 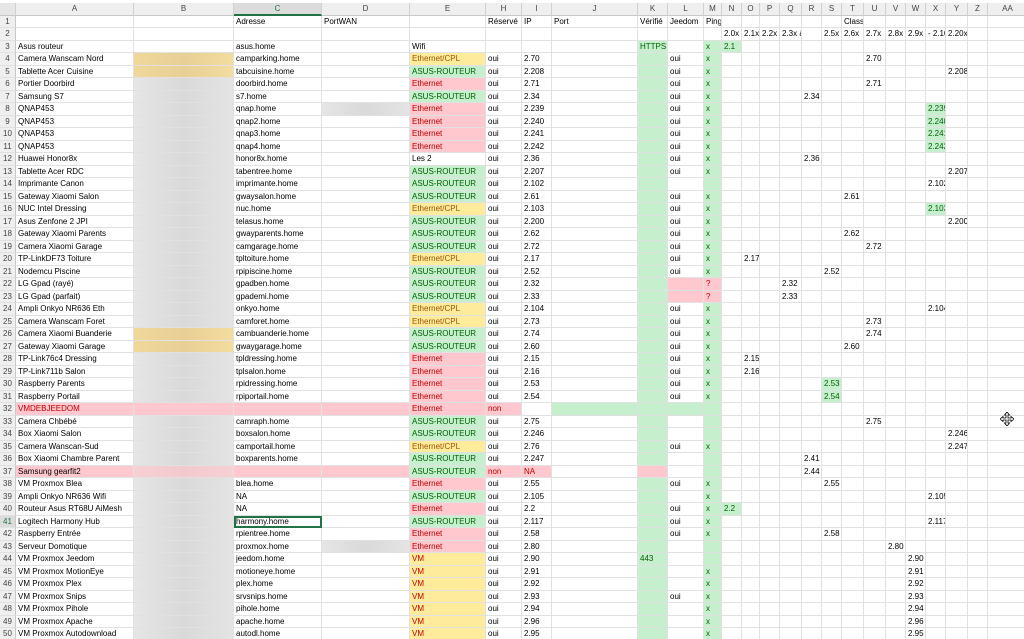 What do you see at coordinates (278, 346) in the screenshot?
I see `cell-c27: gwaygarage.home` at bounding box center [278, 346].